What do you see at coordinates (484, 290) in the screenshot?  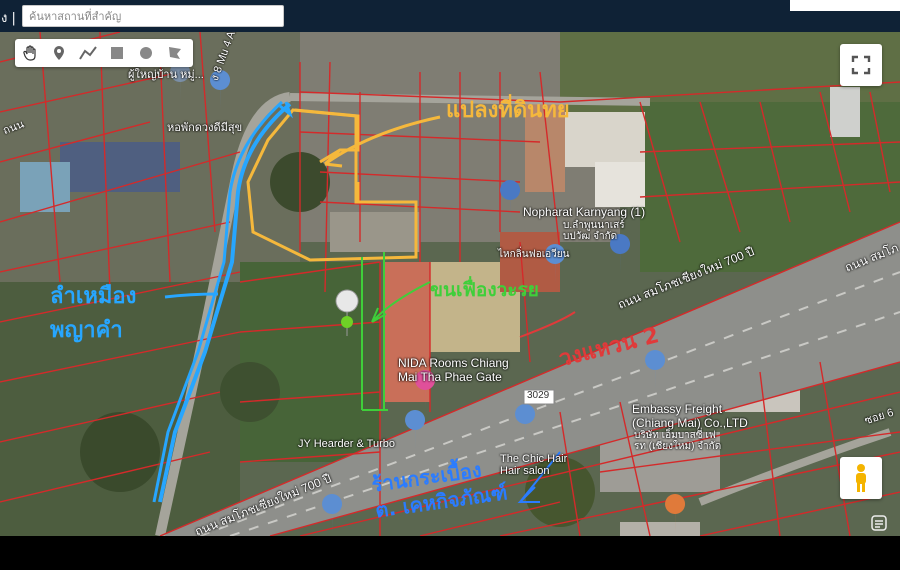 I see `annotation-width: ขนเฟื่องวะรย` at bounding box center [484, 290].